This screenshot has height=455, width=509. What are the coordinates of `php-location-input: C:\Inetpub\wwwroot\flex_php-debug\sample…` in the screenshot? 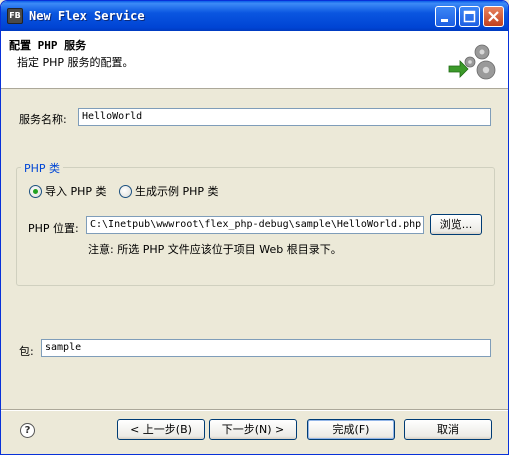 It's located at (255, 225).